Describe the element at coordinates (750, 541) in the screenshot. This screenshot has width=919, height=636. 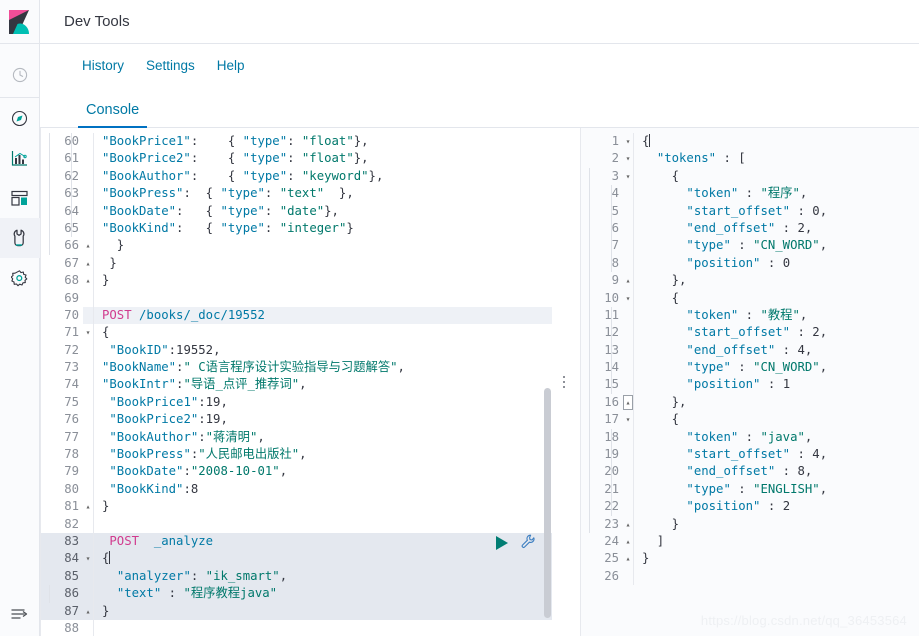
I see `code-line: 24 ▴ ]` at that location.